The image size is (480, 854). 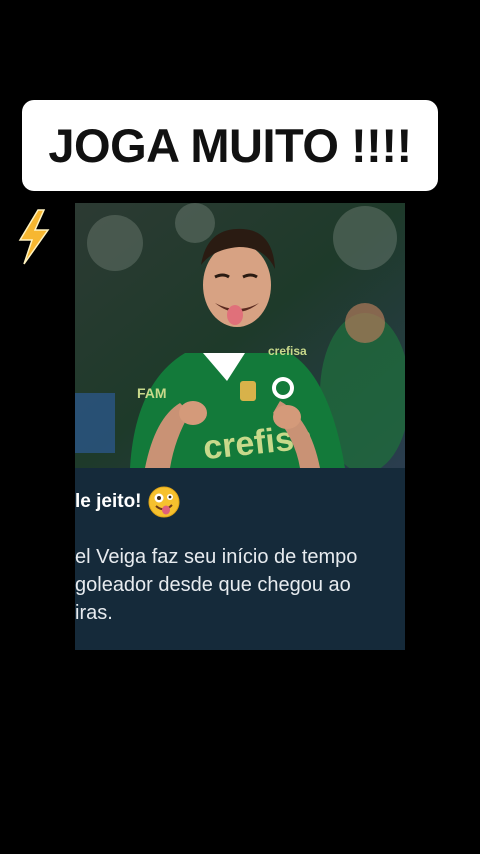 What do you see at coordinates (152, 393) in the screenshot?
I see `jersey-sleeve-brand: FAM` at bounding box center [152, 393].